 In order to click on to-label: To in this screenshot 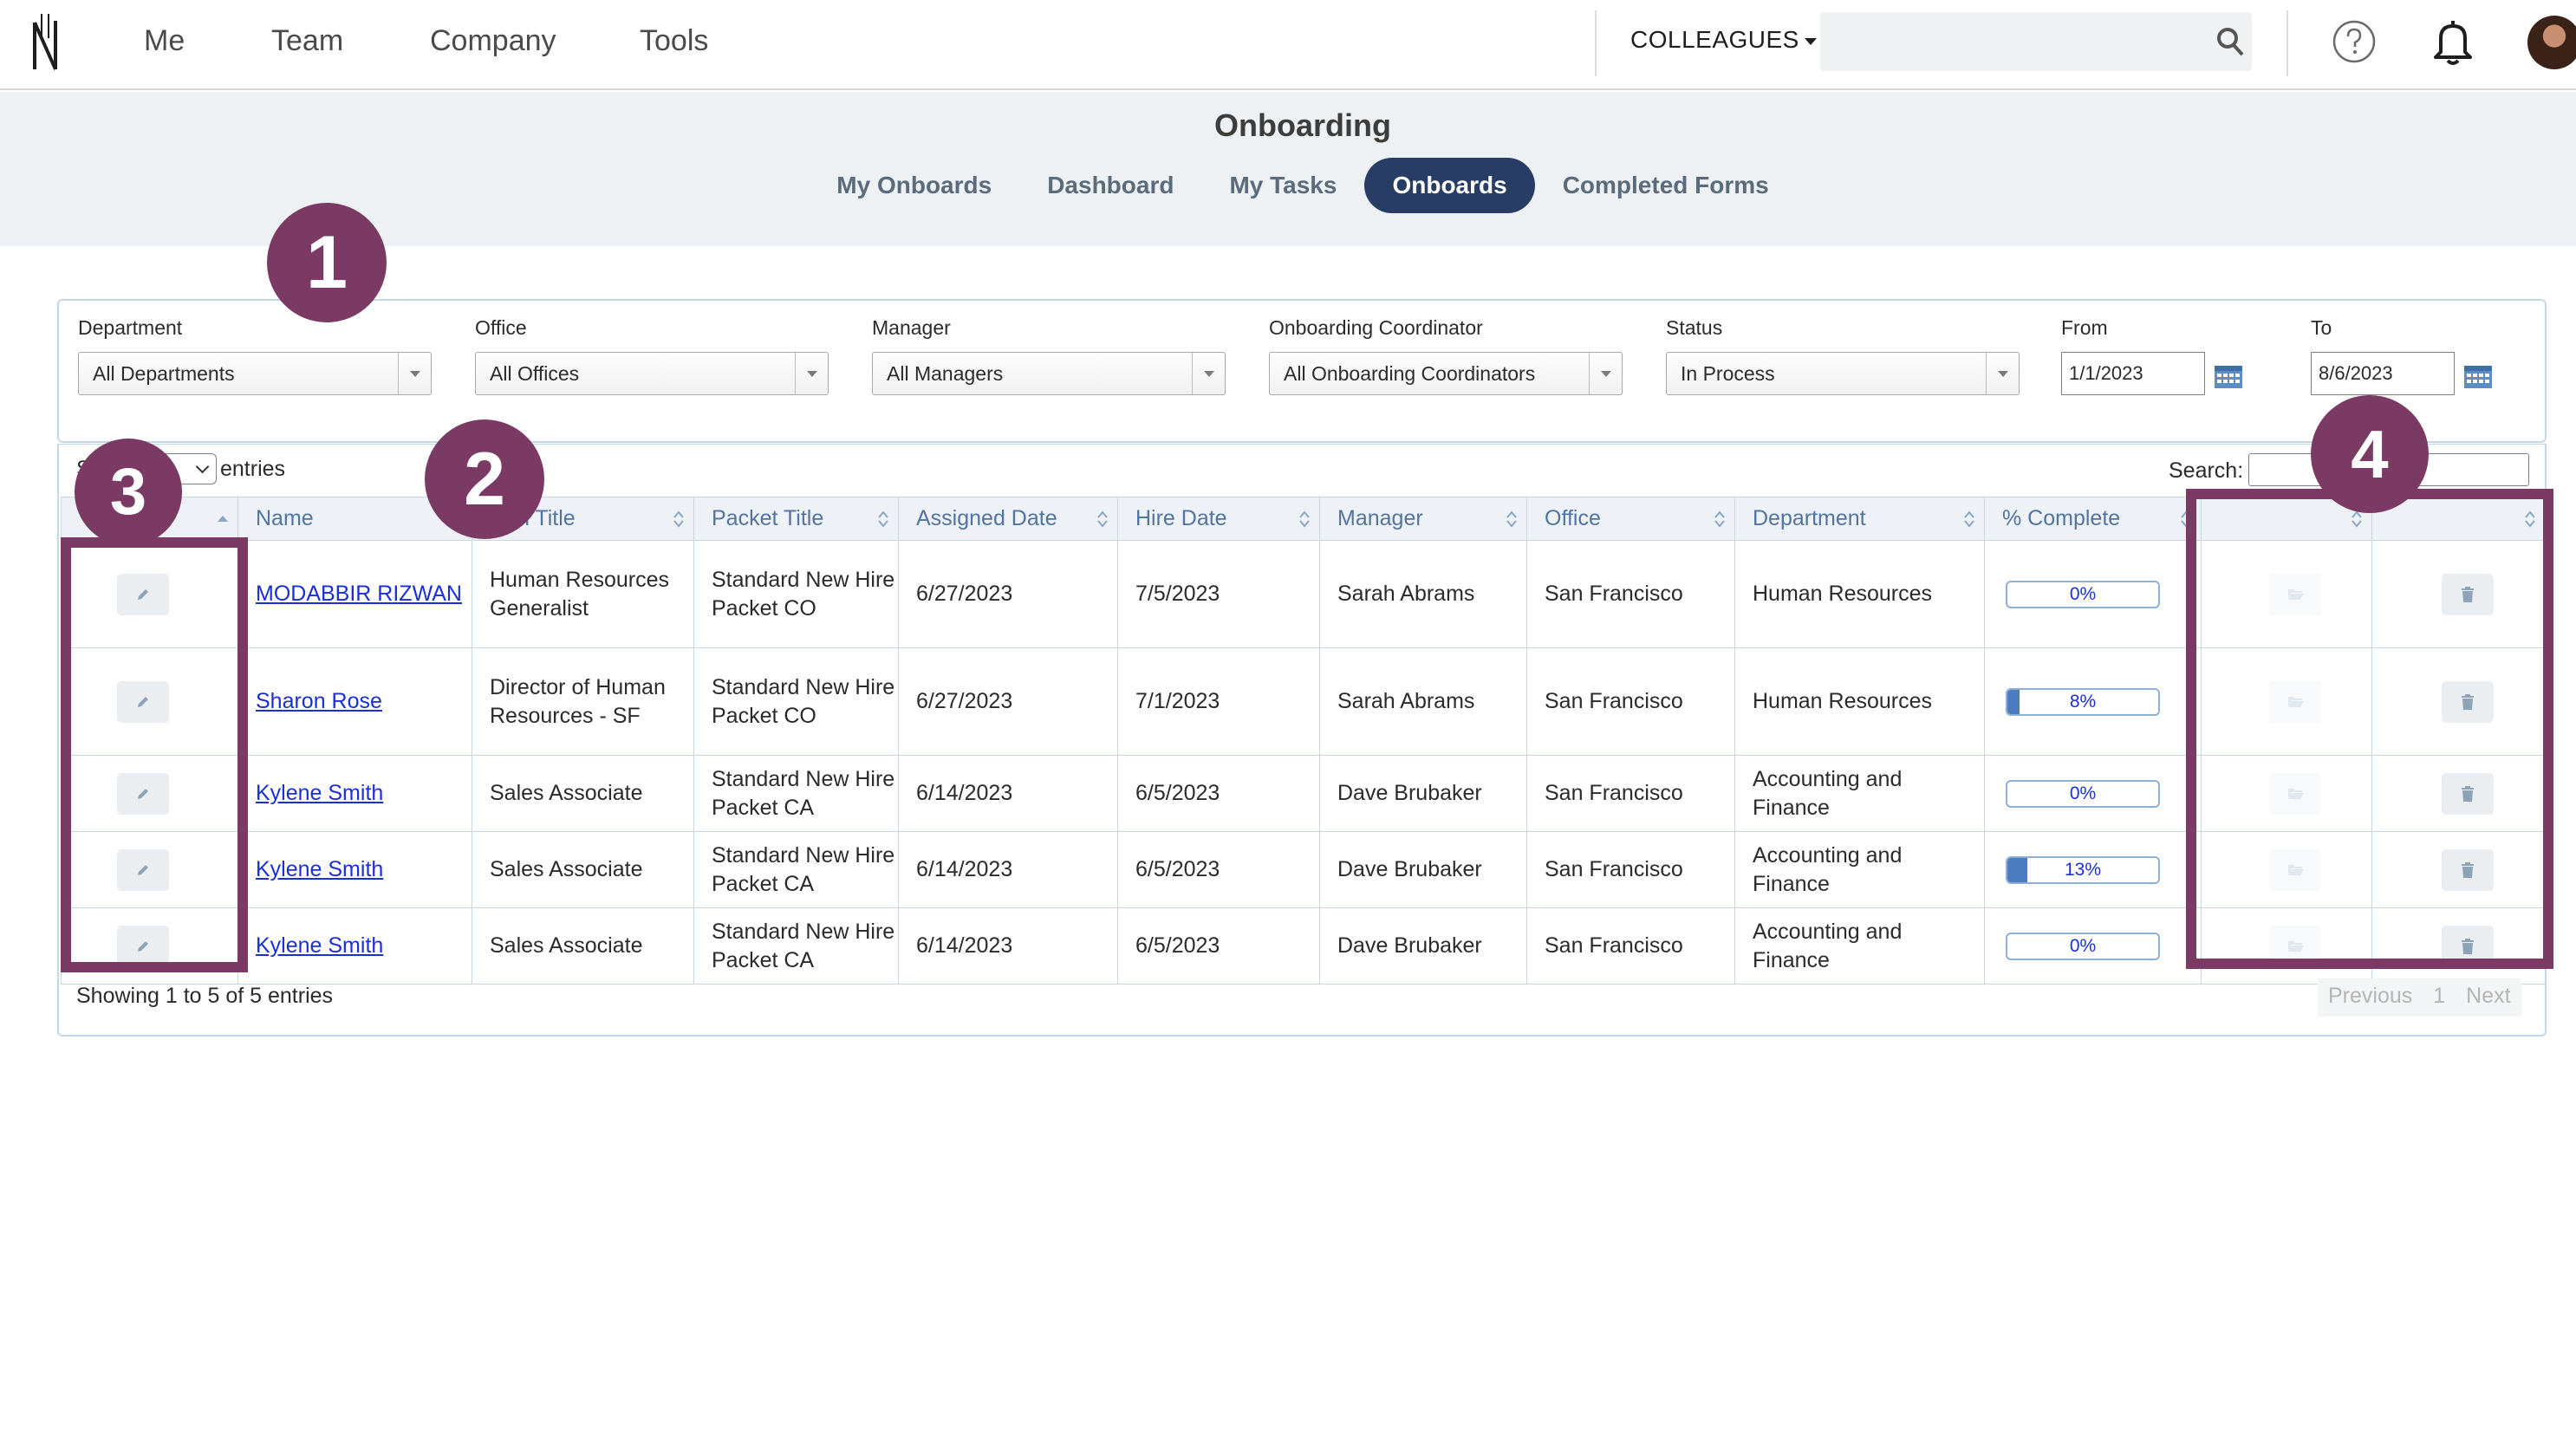, I will do `click(2321, 327)`.